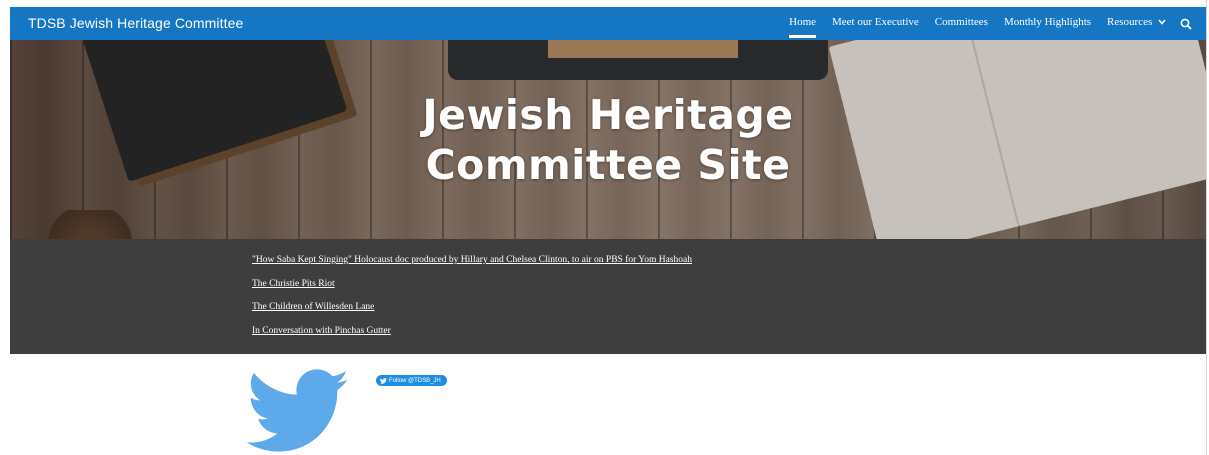 This screenshot has width=1209, height=455. Describe the element at coordinates (383, 380) in the screenshot. I see `twitter-small-icon` at that location.